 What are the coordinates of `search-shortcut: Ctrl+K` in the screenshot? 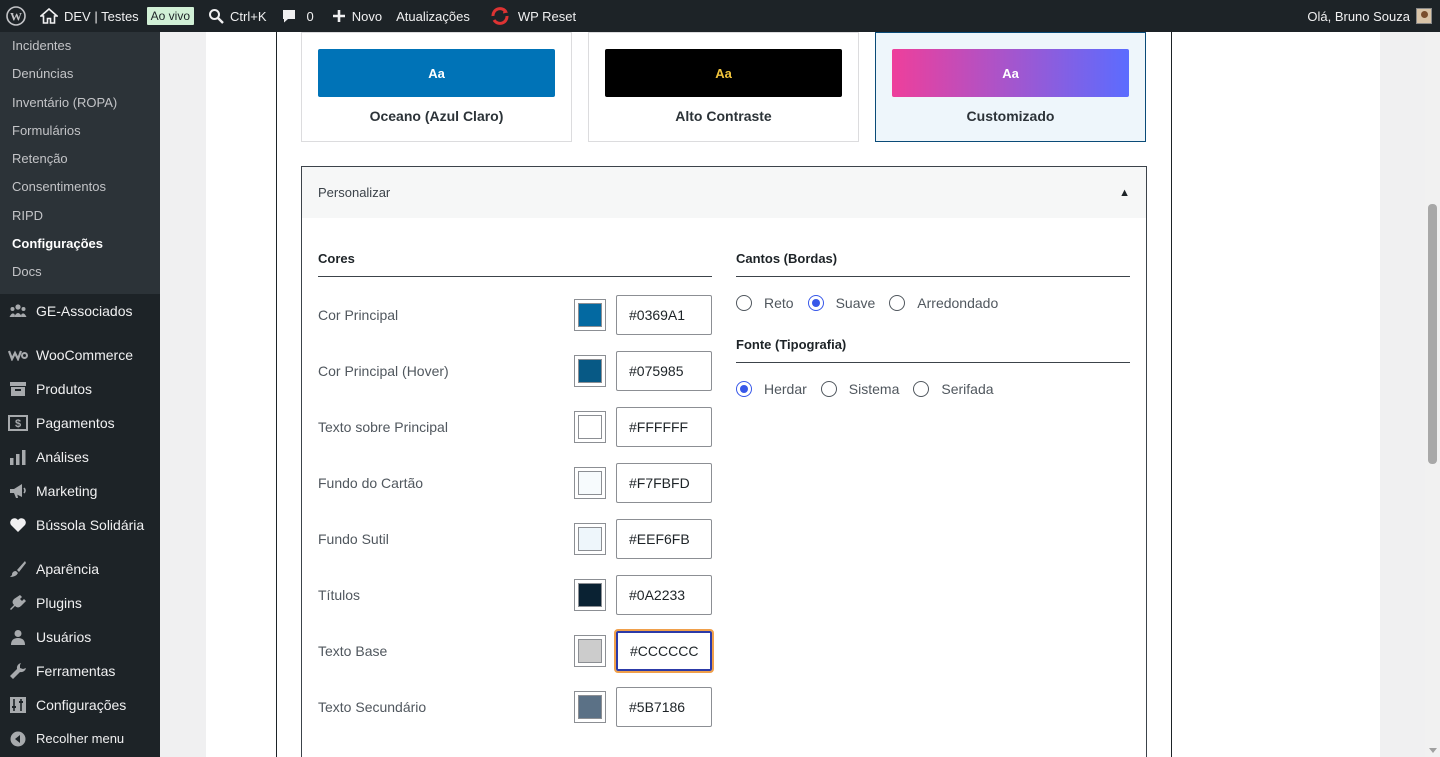 It's located at (248, 16).